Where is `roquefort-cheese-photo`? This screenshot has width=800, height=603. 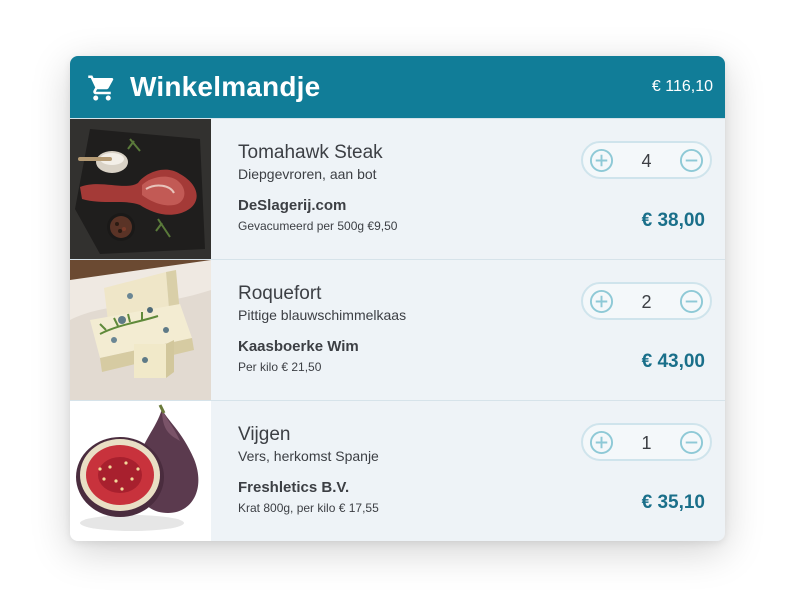
roquefort-cheese-photo is located at coordinates (140, 330).